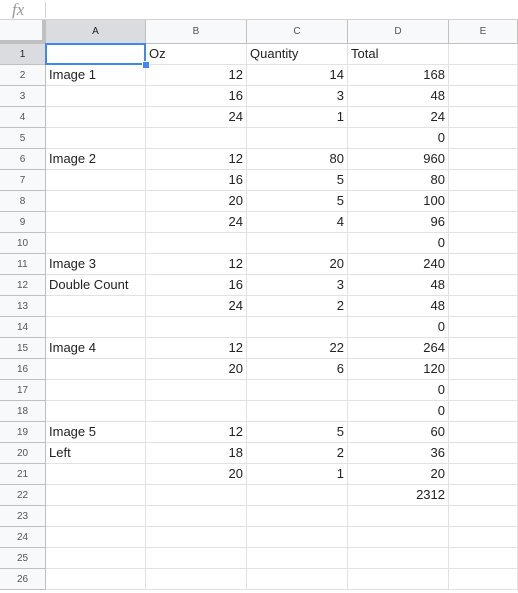 Image resolution: width=518 pixels, height=593 pixels. What do you see at coordinates (483, 32) in the screenshot?
I see `column-header-e: E` at bounding box center [483, 32].